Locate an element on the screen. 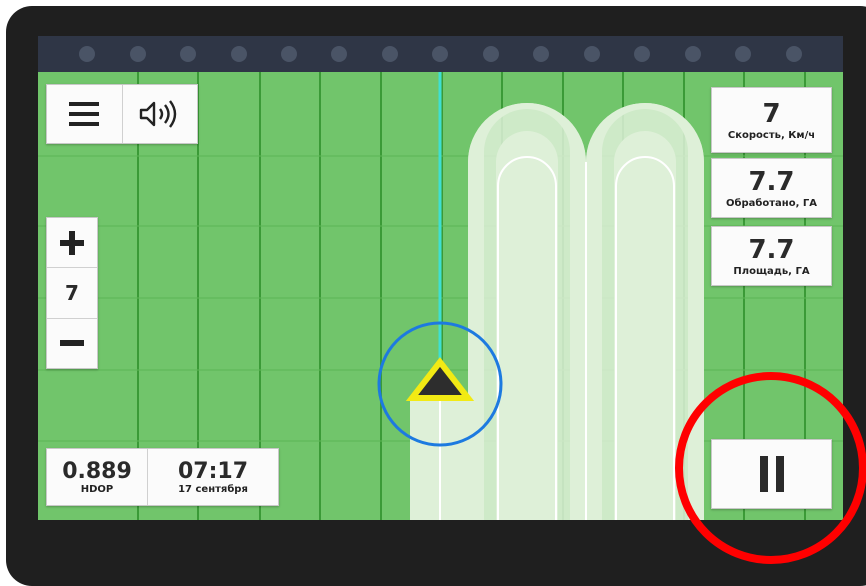 This screenshot has height=586, width=866. plus-icon is located at coordinates (72, 242).